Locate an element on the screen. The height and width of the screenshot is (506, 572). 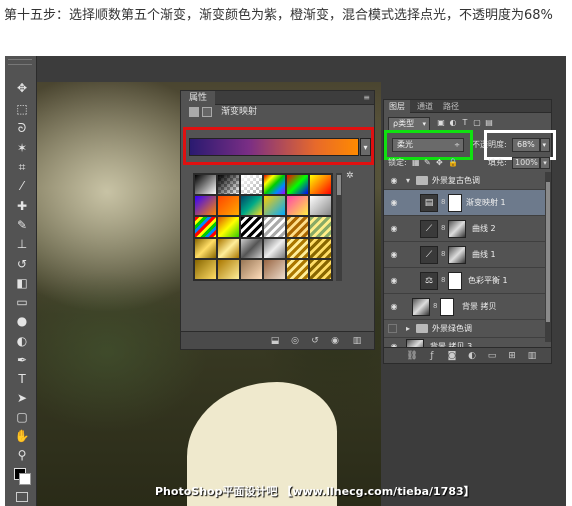
gradient-tool-icon: ▭ is located at coordinates (22, 302).